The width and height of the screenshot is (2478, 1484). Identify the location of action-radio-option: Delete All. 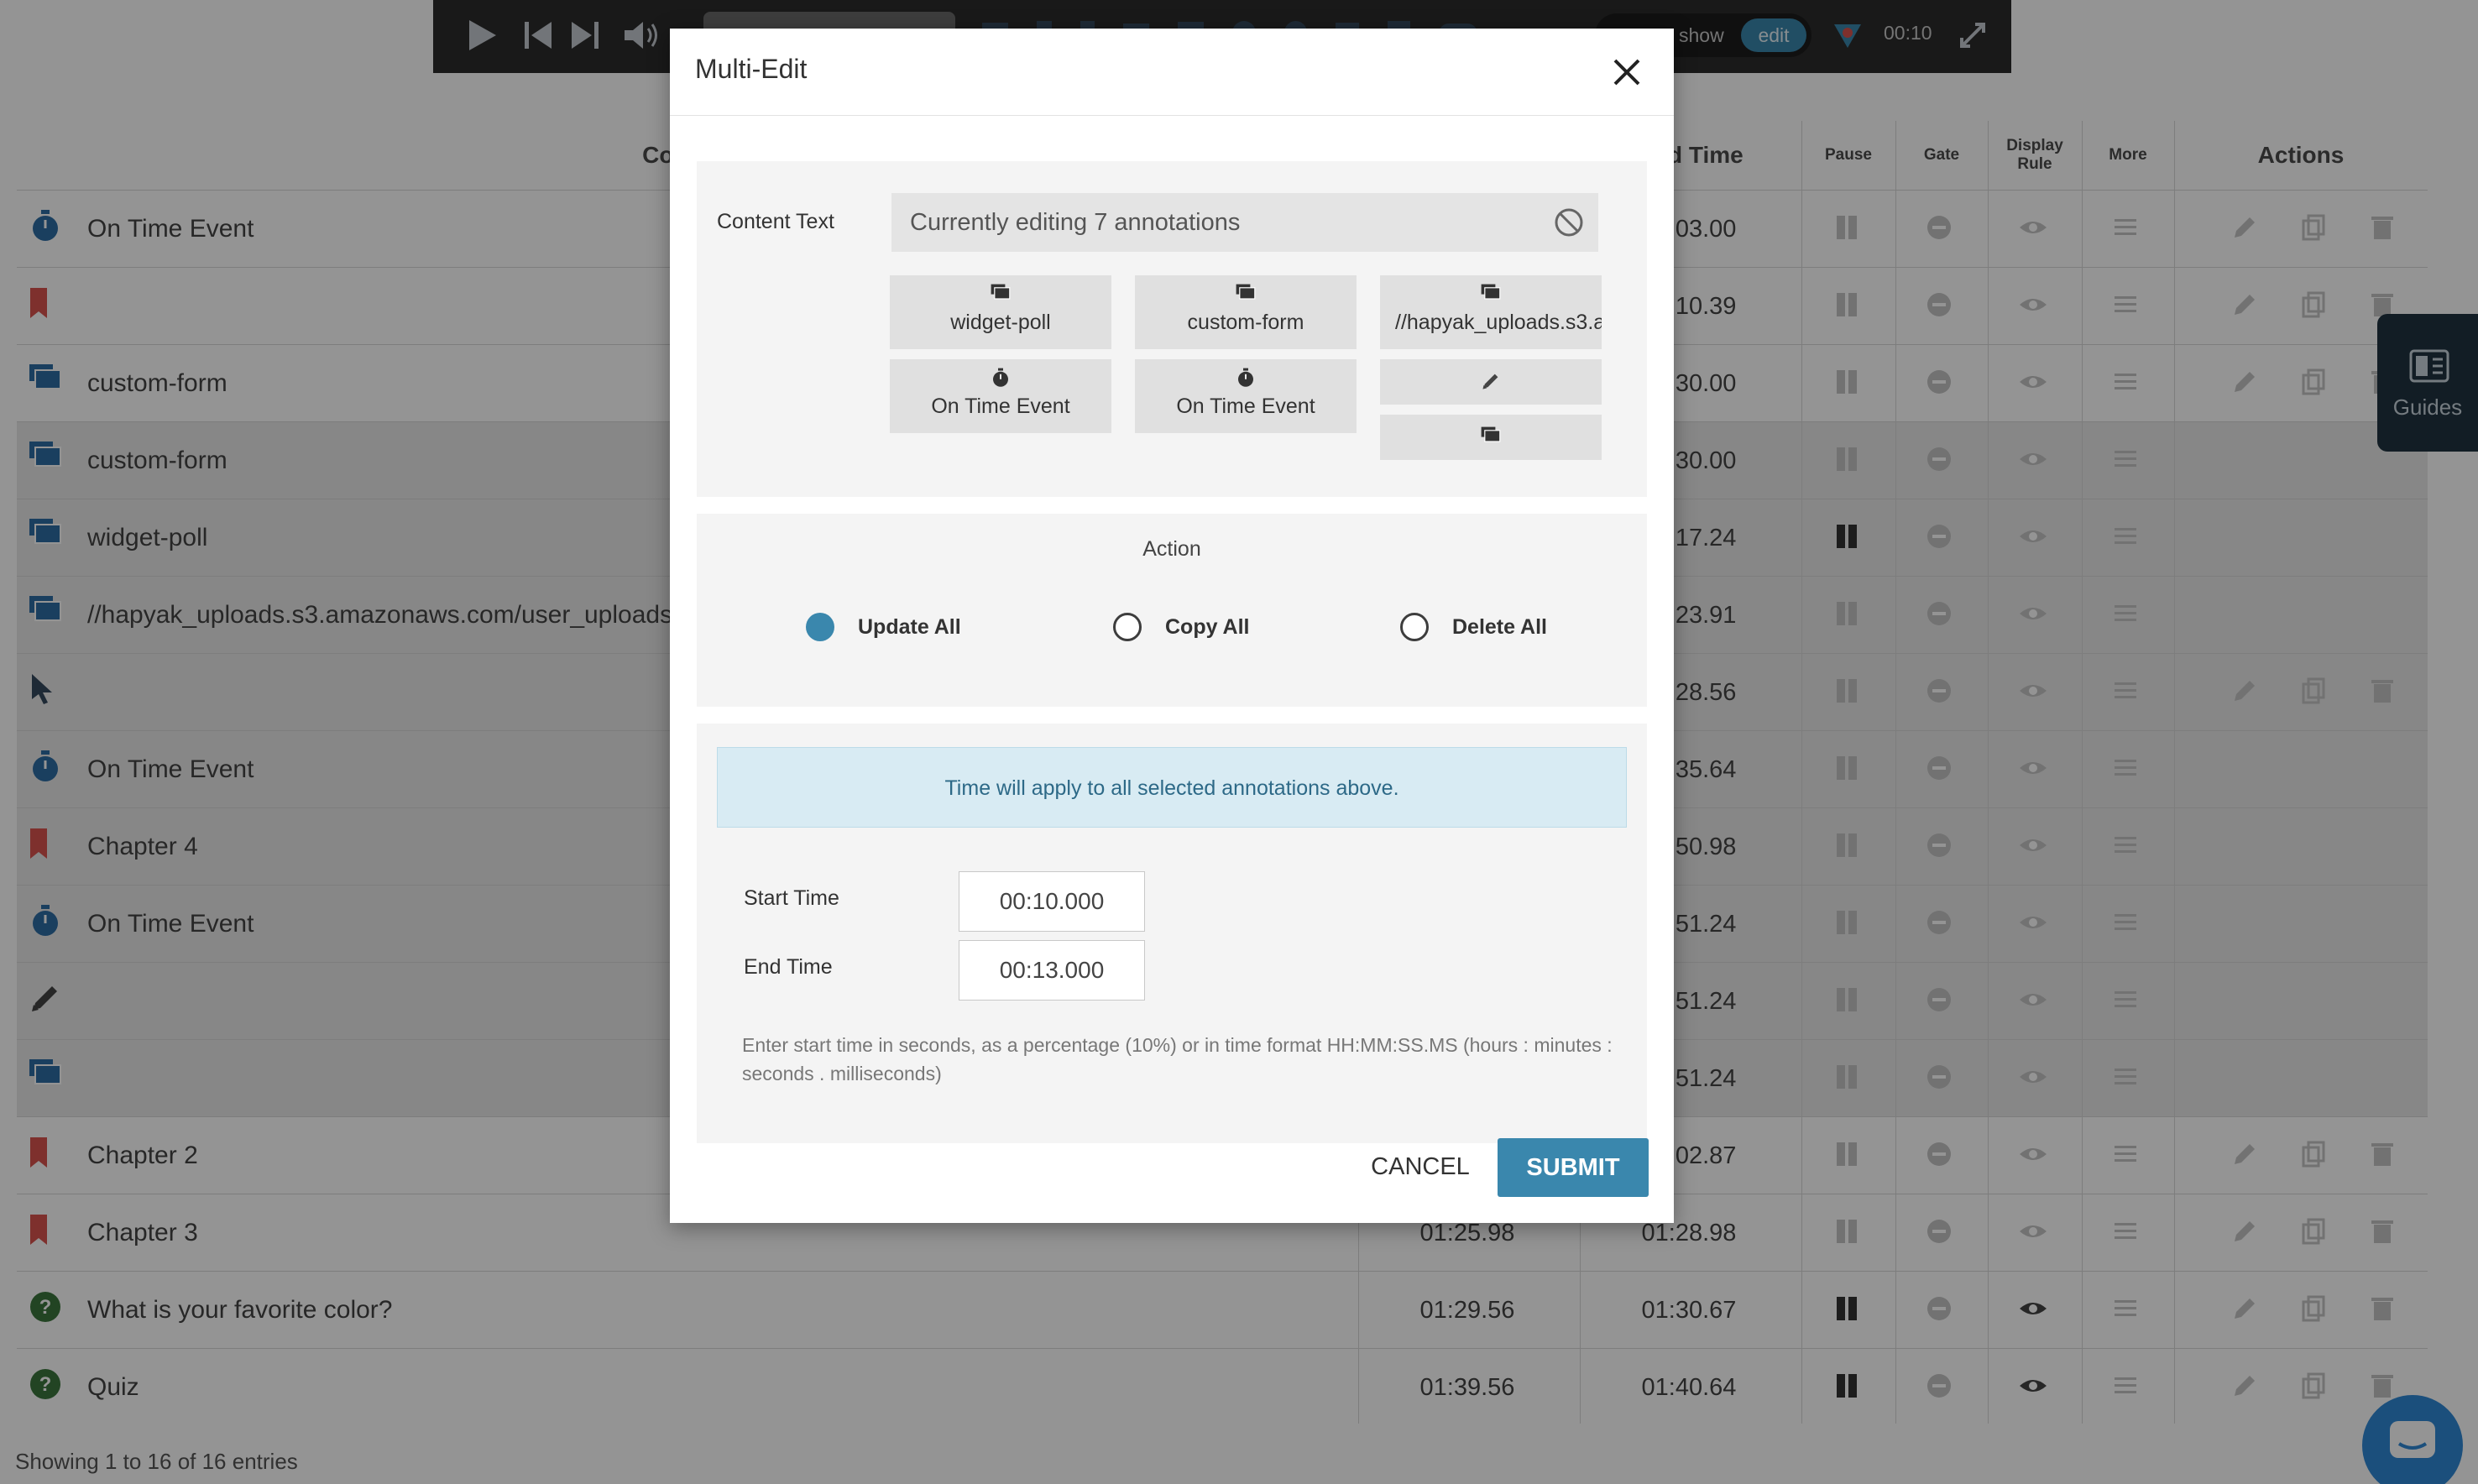
(1473, 627).